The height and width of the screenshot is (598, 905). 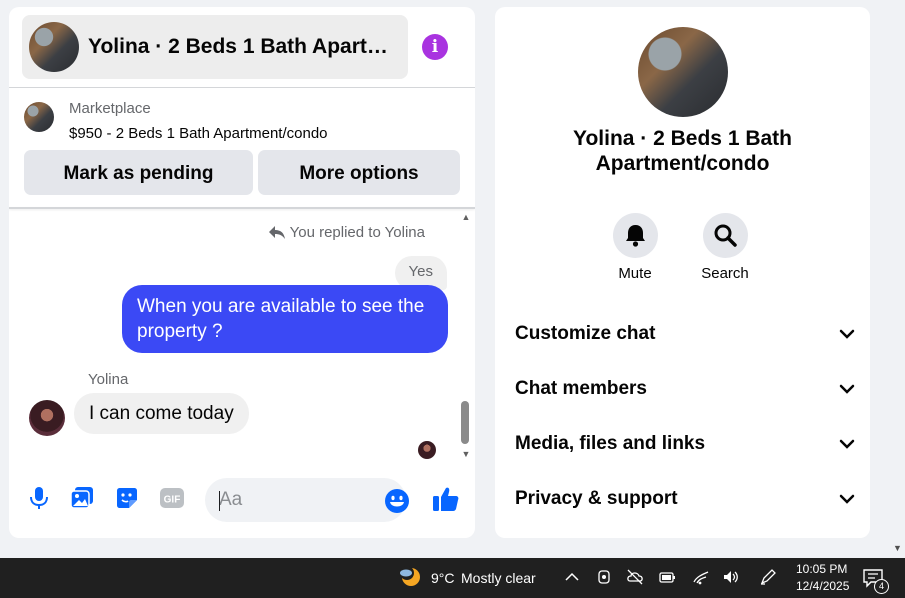 What do you see at coordinates (581, 388) in the screenshot?
I see `section-label: Chat members` at bounding box center [581, 388].